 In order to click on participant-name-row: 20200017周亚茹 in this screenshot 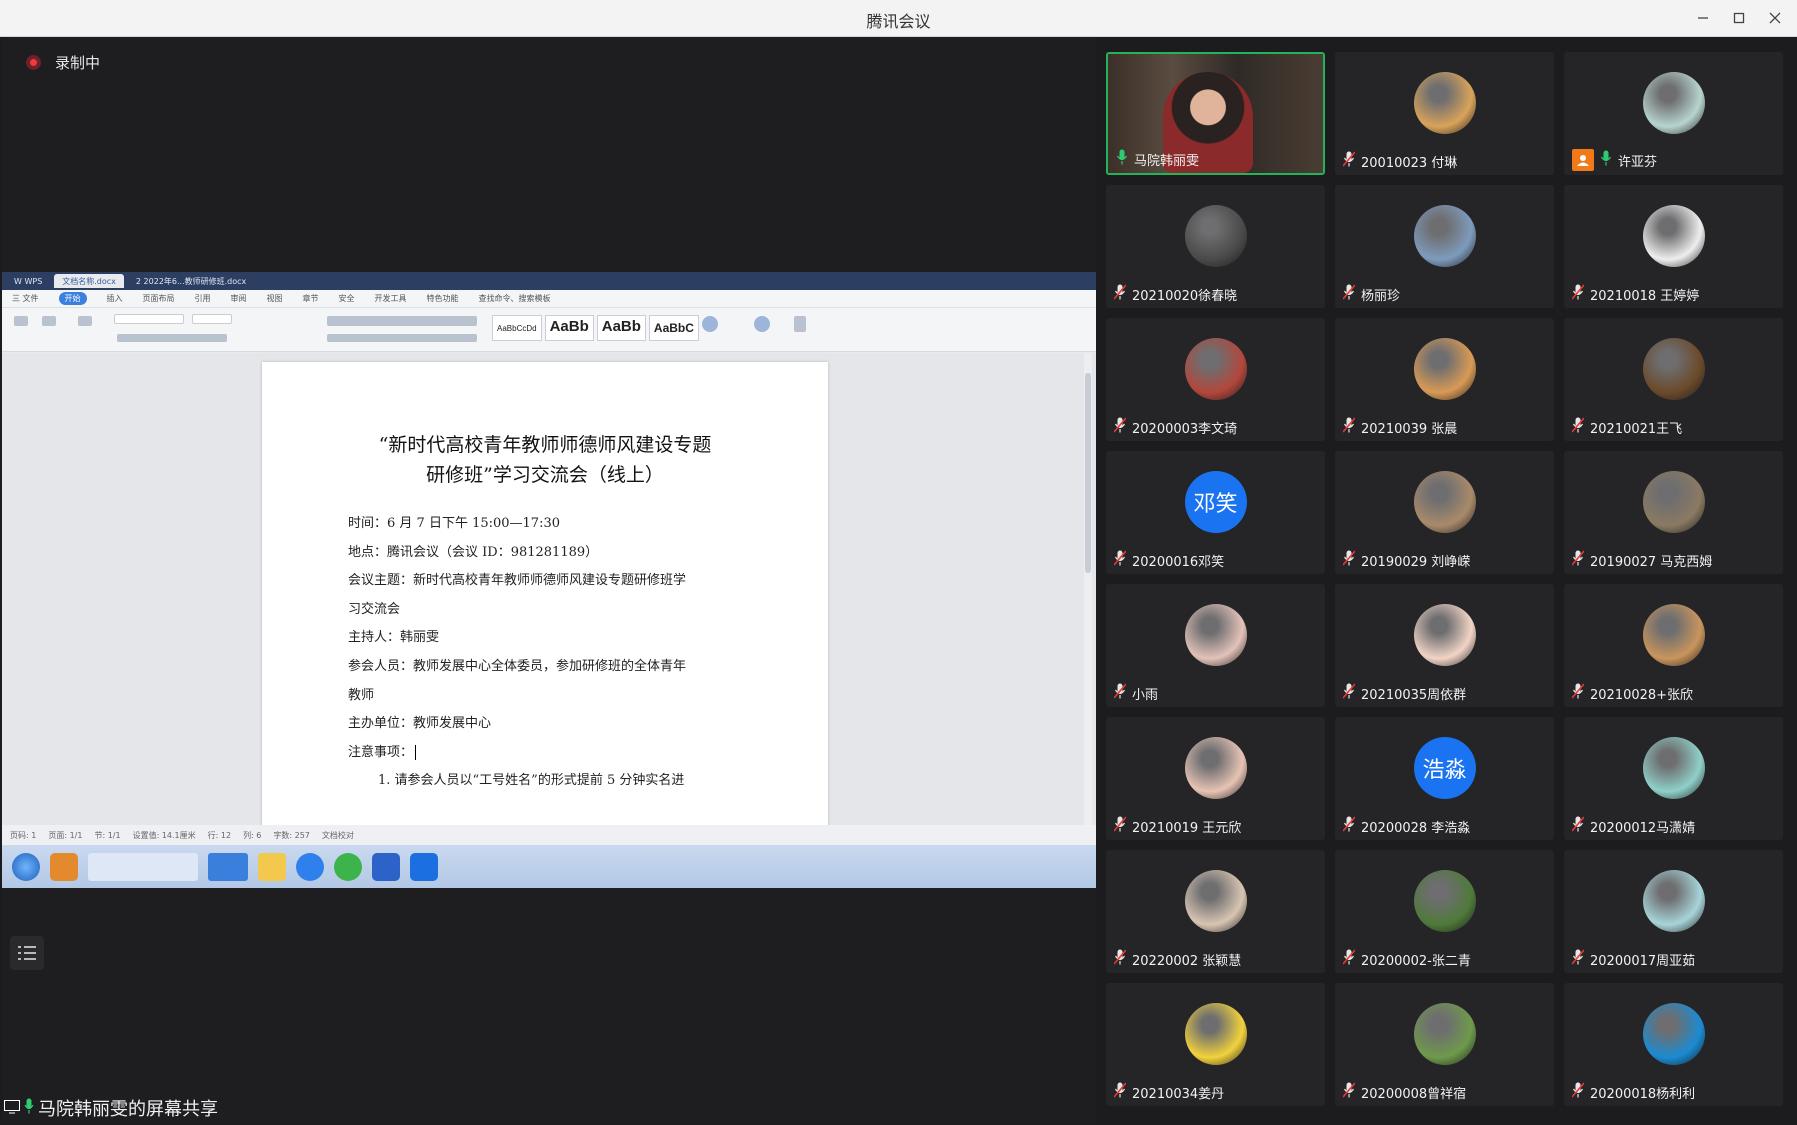, I will do `click(1633, 959)`.